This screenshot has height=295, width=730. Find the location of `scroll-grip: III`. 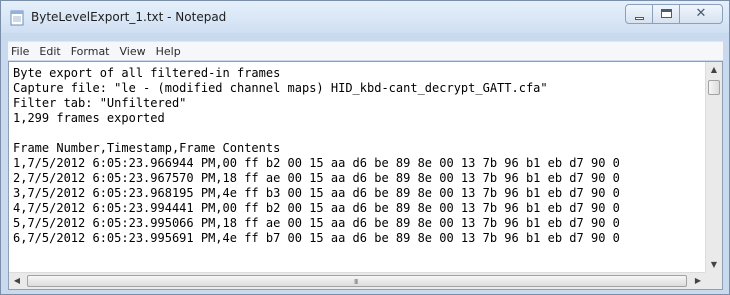

scroll-grip: III is located at coordinates (356, 282).